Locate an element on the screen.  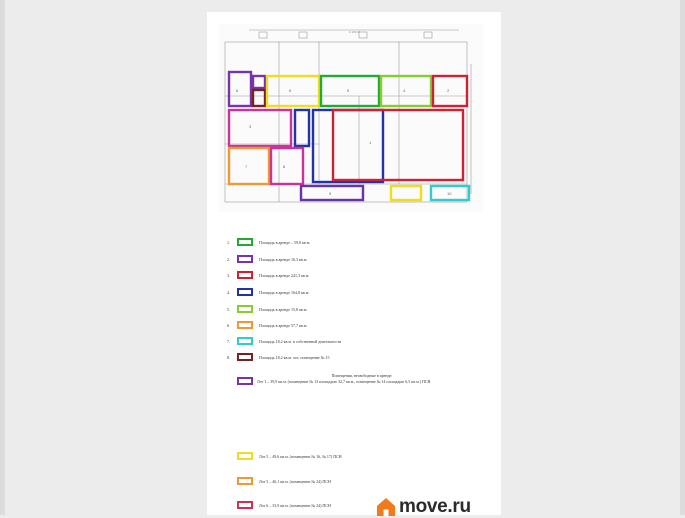
legend-item: 5. Площадь в аренде 15,8 кв.м. is located at coordinates (267, 309).